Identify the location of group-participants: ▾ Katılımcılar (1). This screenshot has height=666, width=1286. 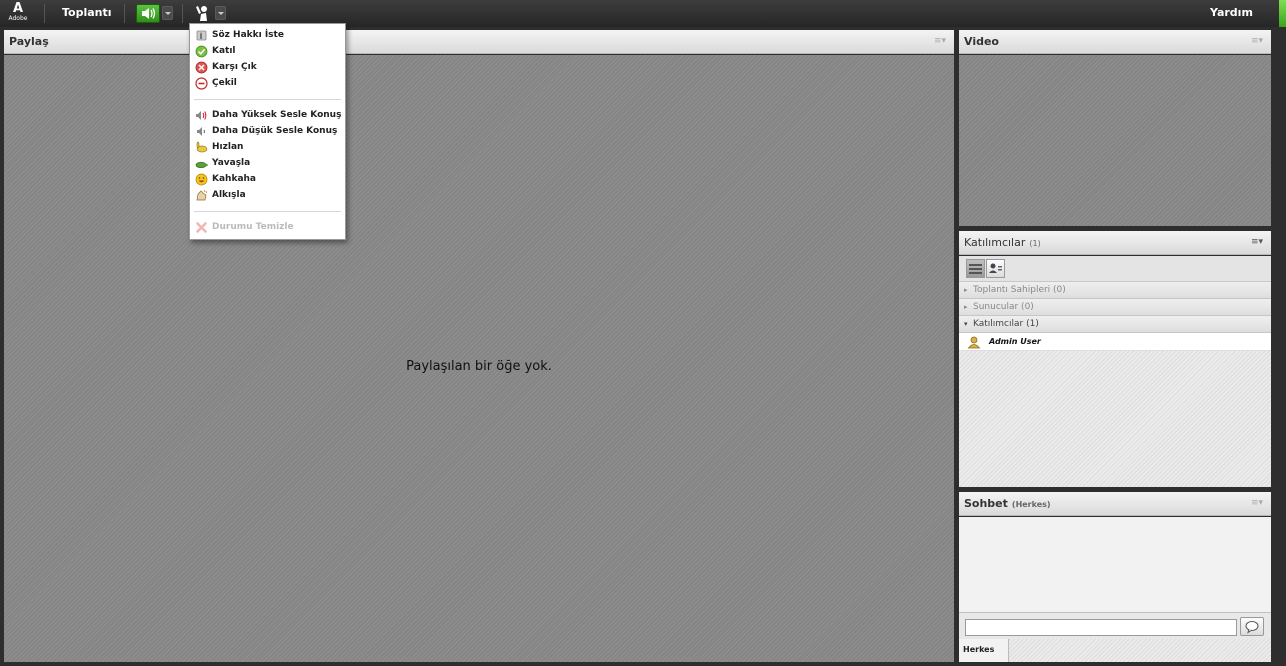
(1115, 324).